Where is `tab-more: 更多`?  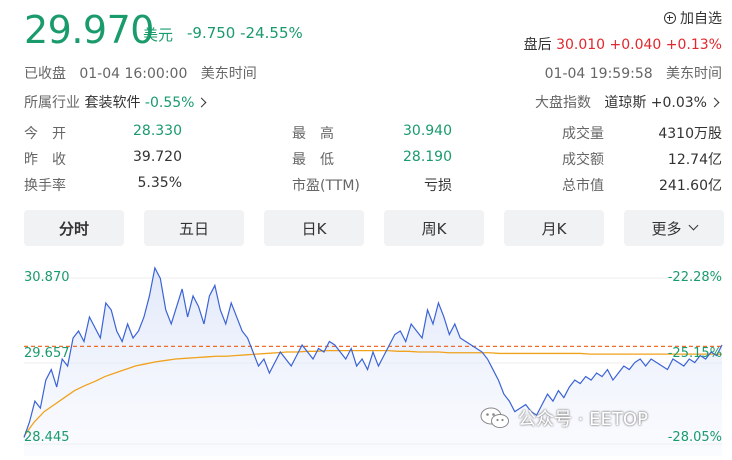
tab-more: 更多 is located at coordinates (674, 228).